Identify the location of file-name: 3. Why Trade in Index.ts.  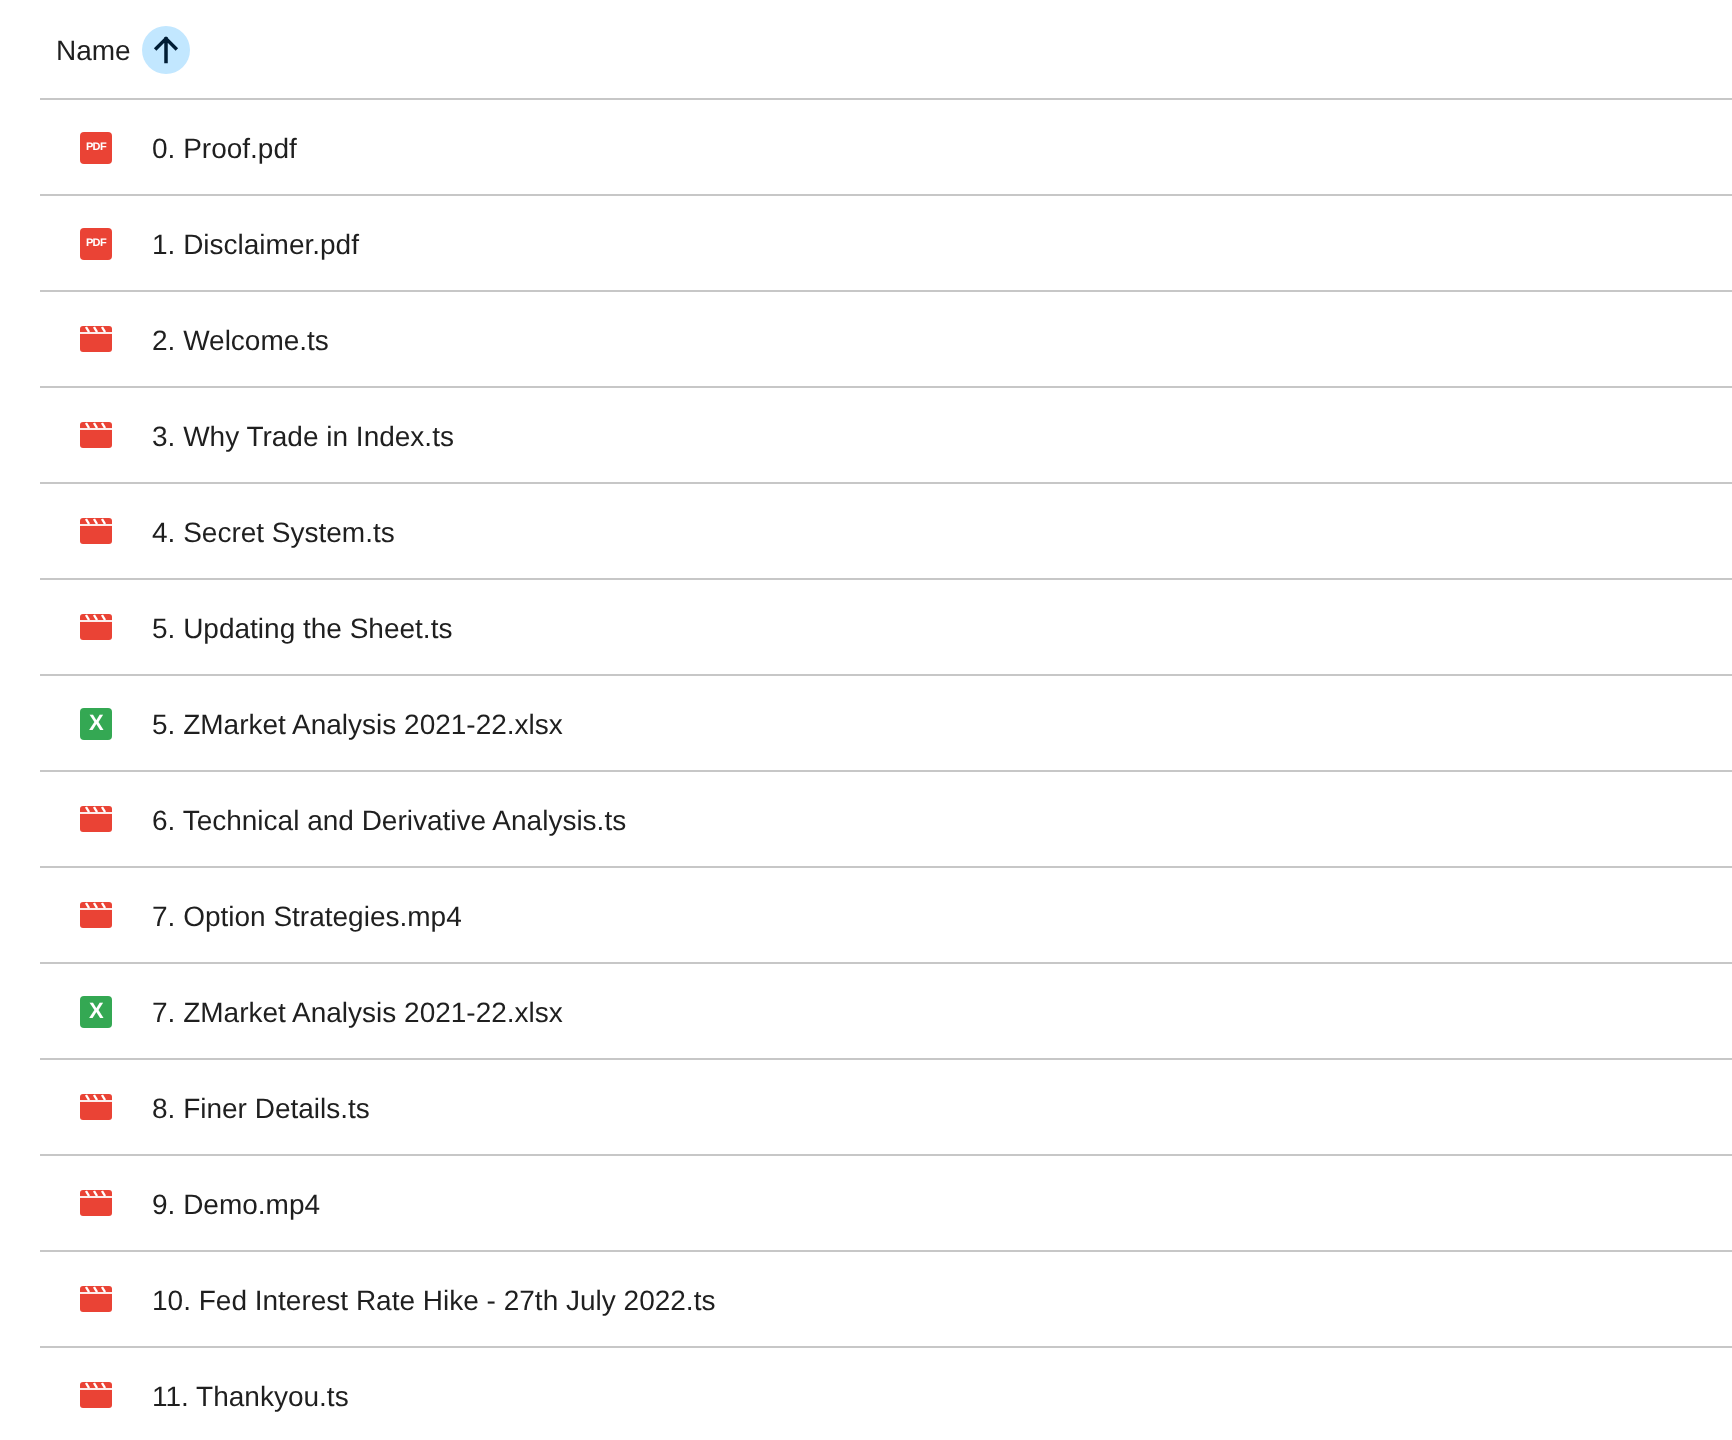
(303, 435).